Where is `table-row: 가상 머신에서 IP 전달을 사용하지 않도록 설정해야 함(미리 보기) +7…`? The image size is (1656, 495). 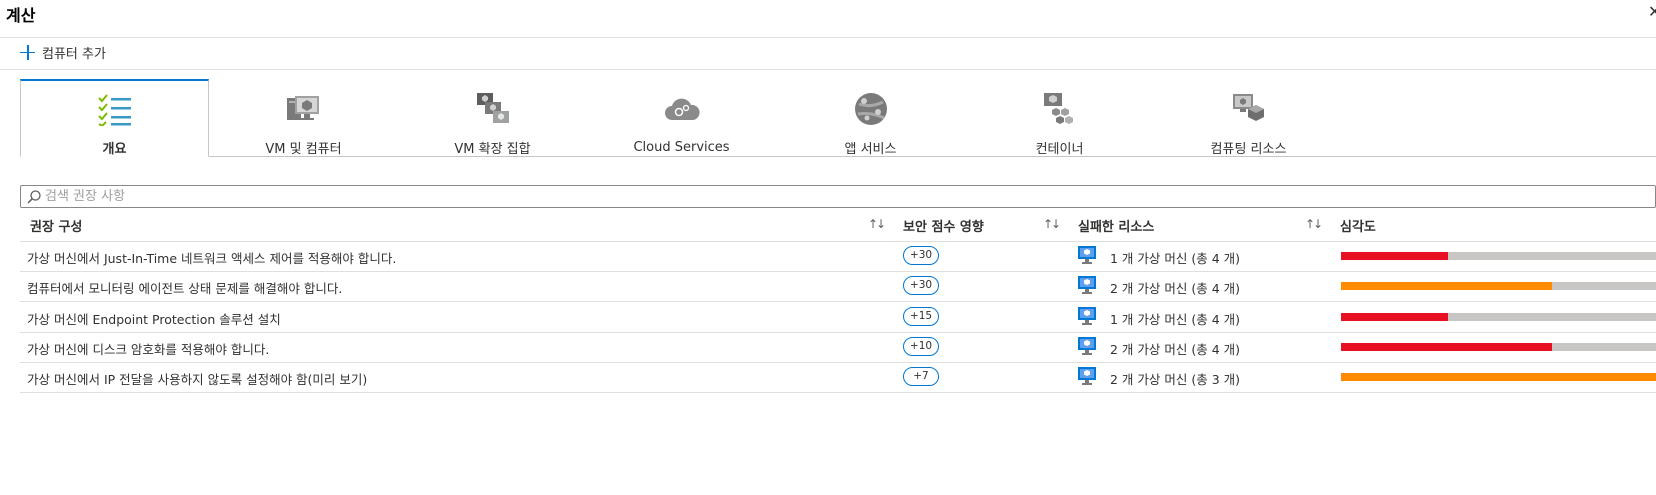 table-row: 가상 머신에서 IP 전달을 사용하지 않도록 설정해야 함(미리 보기) +7… is located at coordinates (838, 377).